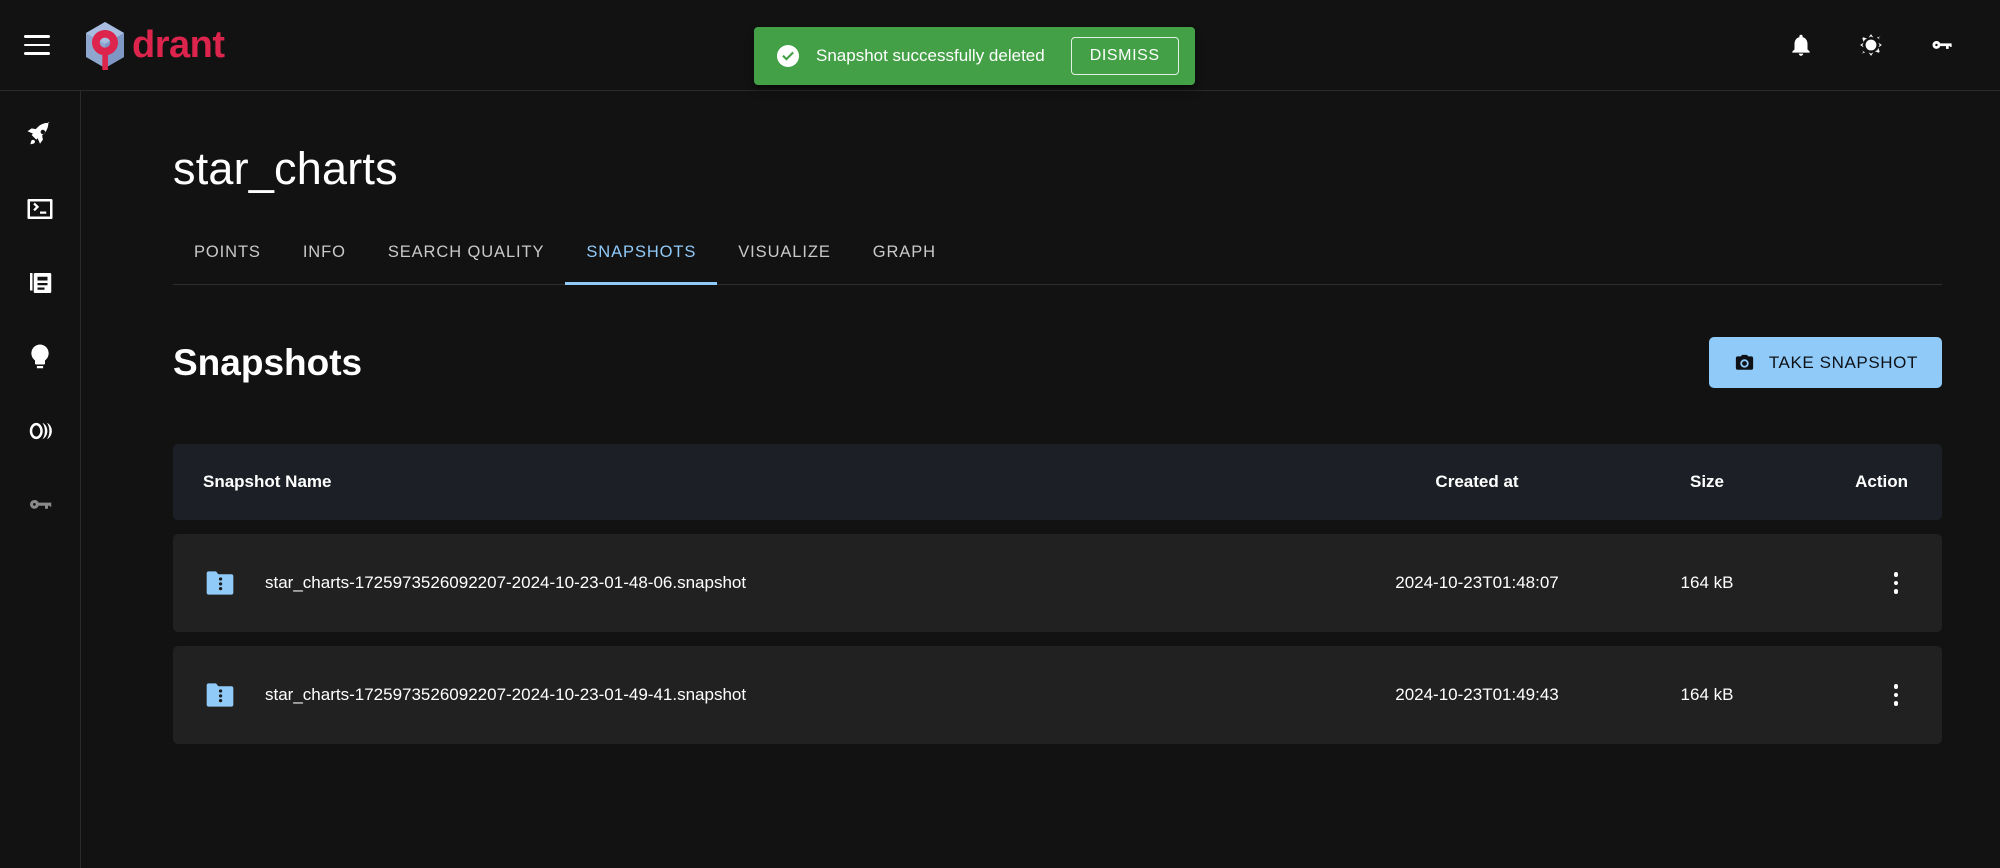 The height and width of the screenshot is (868, 2000). I want to click on tab-search-quality: SEARCH QUALITY, so click(466, 259).